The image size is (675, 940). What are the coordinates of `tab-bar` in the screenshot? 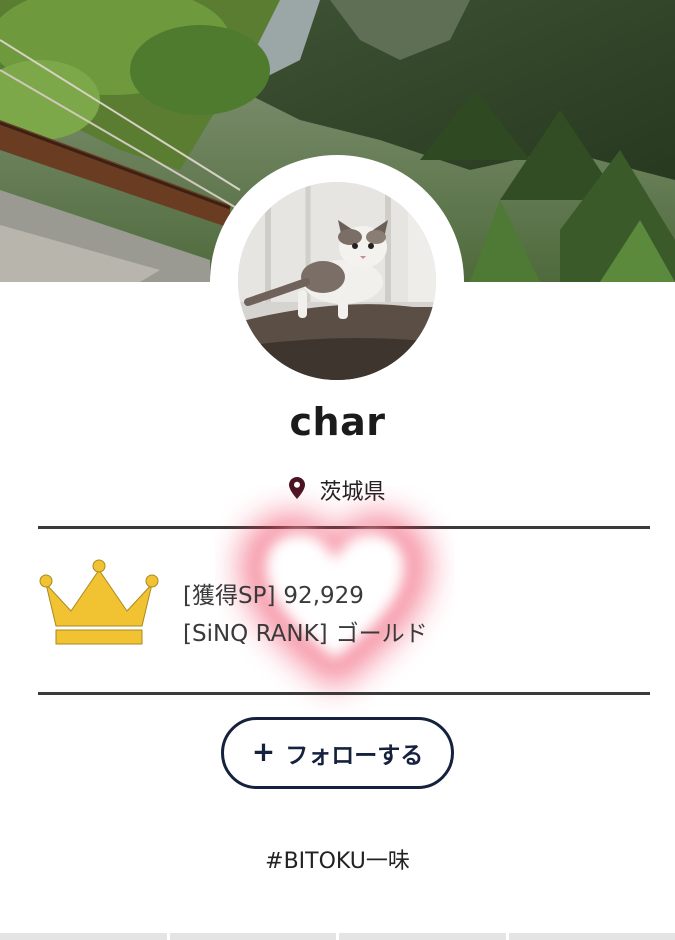 It's located at (337, 936).